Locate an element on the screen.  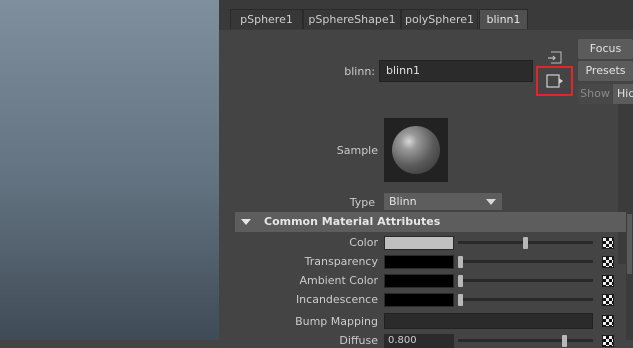
tab-psphere1: pSphere1 is located at coordinates (266, 19).